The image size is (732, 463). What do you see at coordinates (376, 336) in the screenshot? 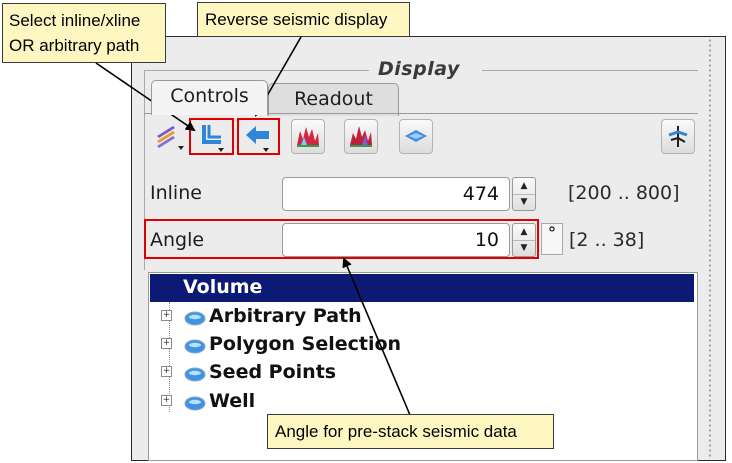
I see `arrow-line` at bounding box center [376, 336].